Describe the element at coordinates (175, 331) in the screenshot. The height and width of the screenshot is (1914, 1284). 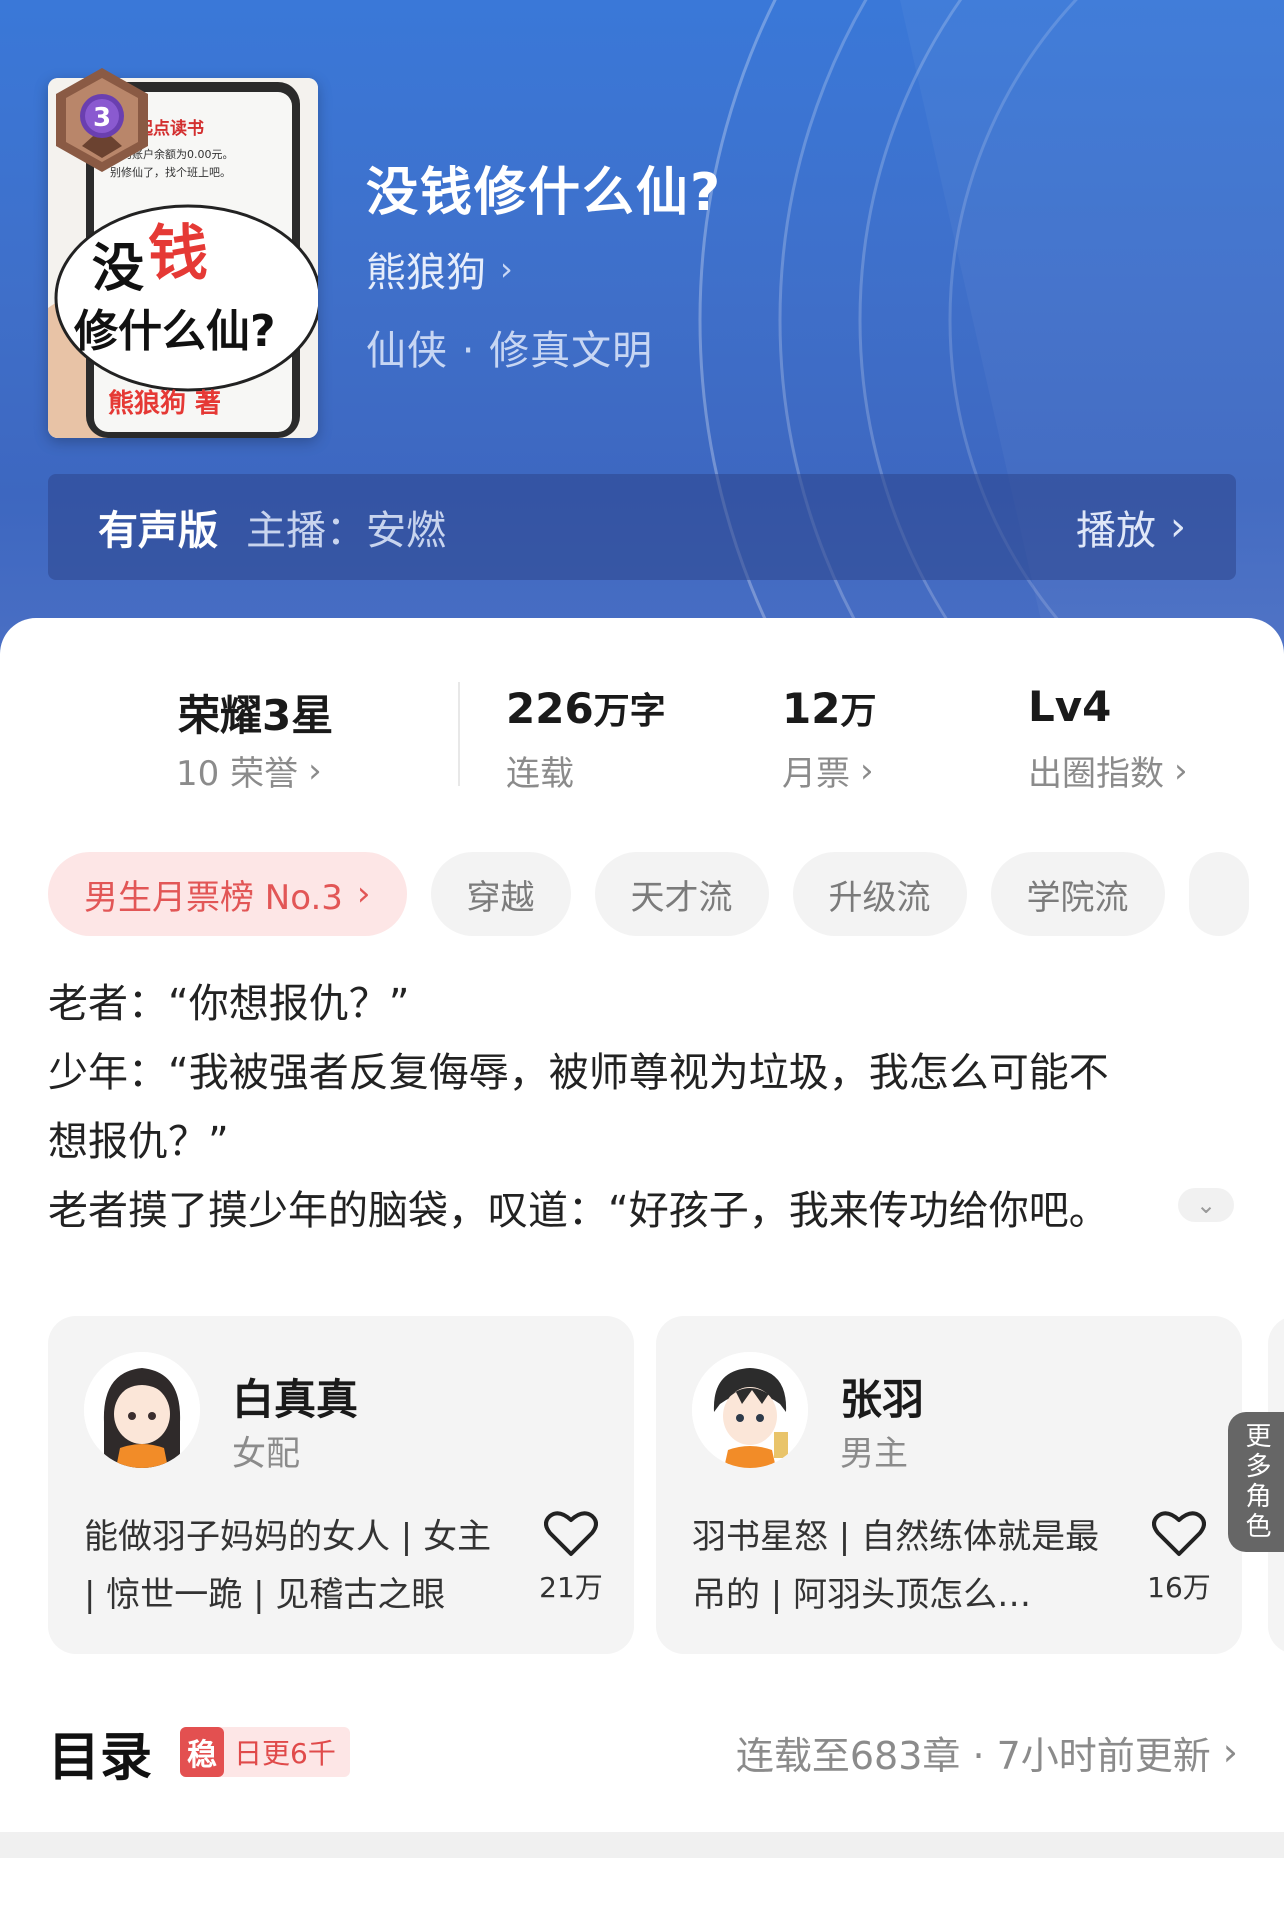
I see `cover-title-line2: 修什么仙?` at that location.